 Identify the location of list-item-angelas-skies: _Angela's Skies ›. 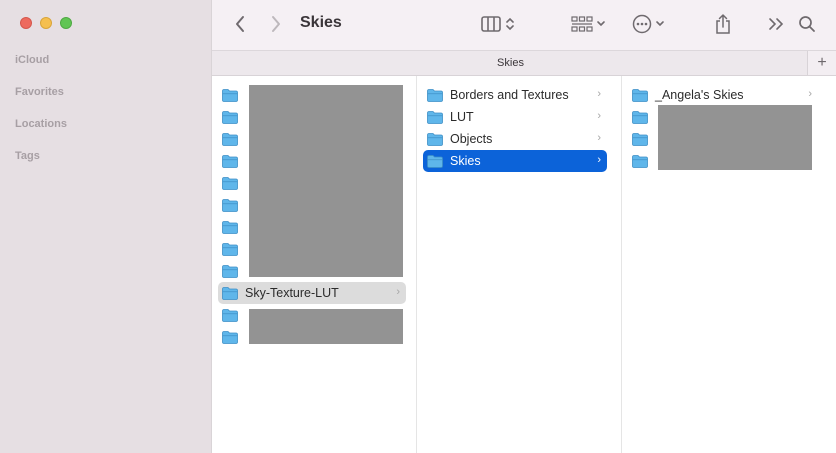
(723, 95).